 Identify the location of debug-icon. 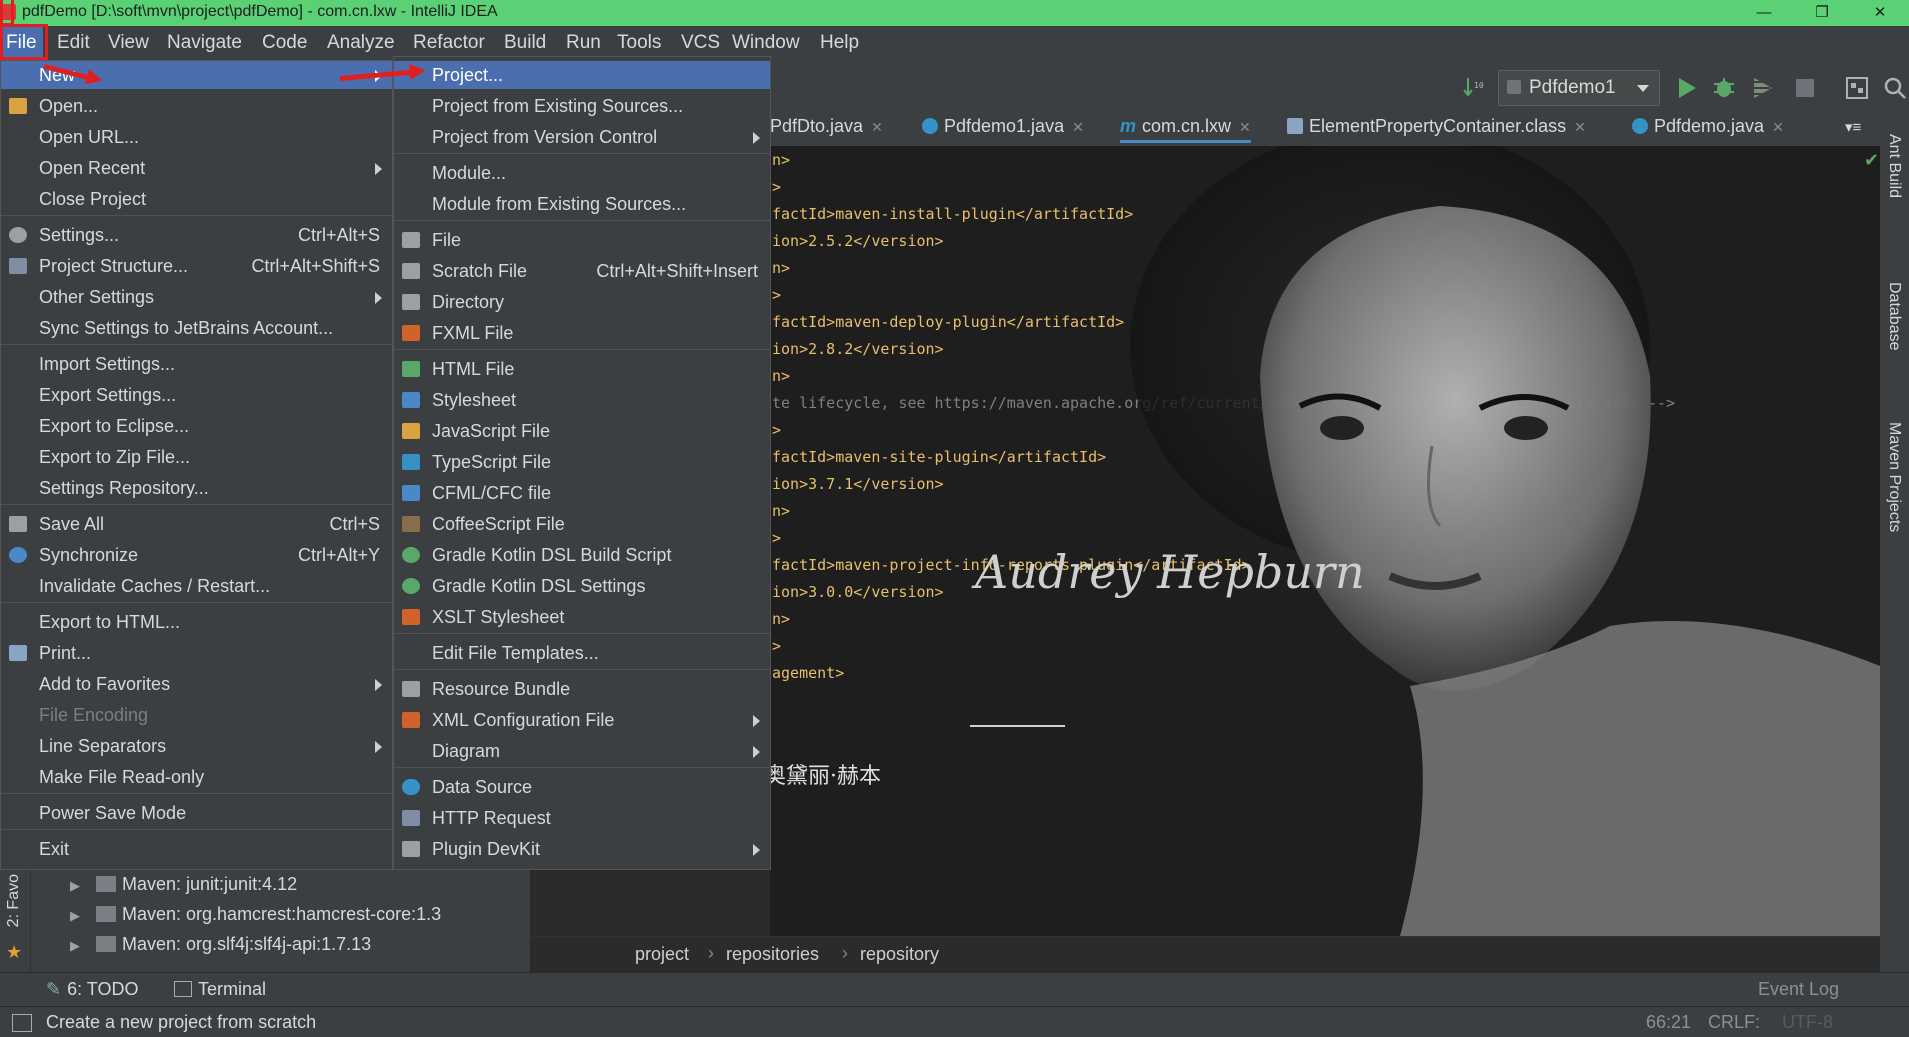
(1724, 88).